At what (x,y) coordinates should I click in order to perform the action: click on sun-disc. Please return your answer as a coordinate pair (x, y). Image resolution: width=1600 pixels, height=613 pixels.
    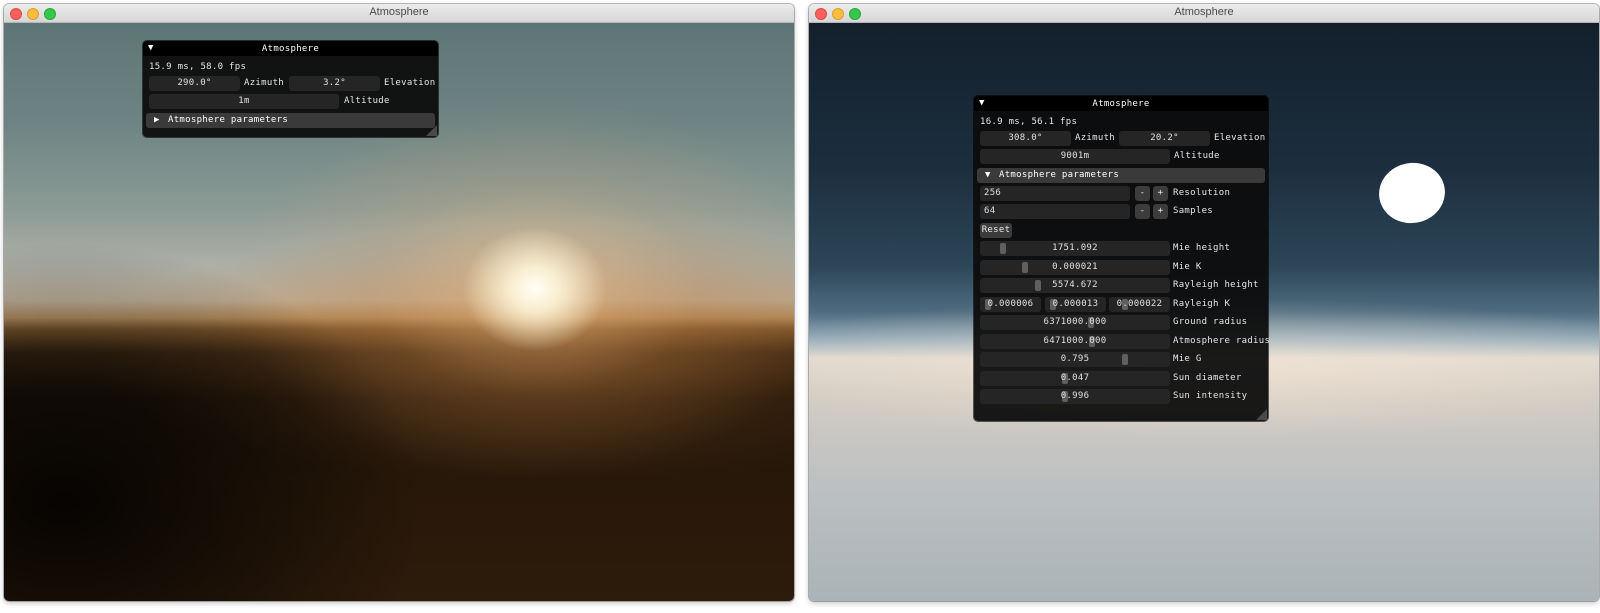
    Looking at the image, I should click on (1412, 193).